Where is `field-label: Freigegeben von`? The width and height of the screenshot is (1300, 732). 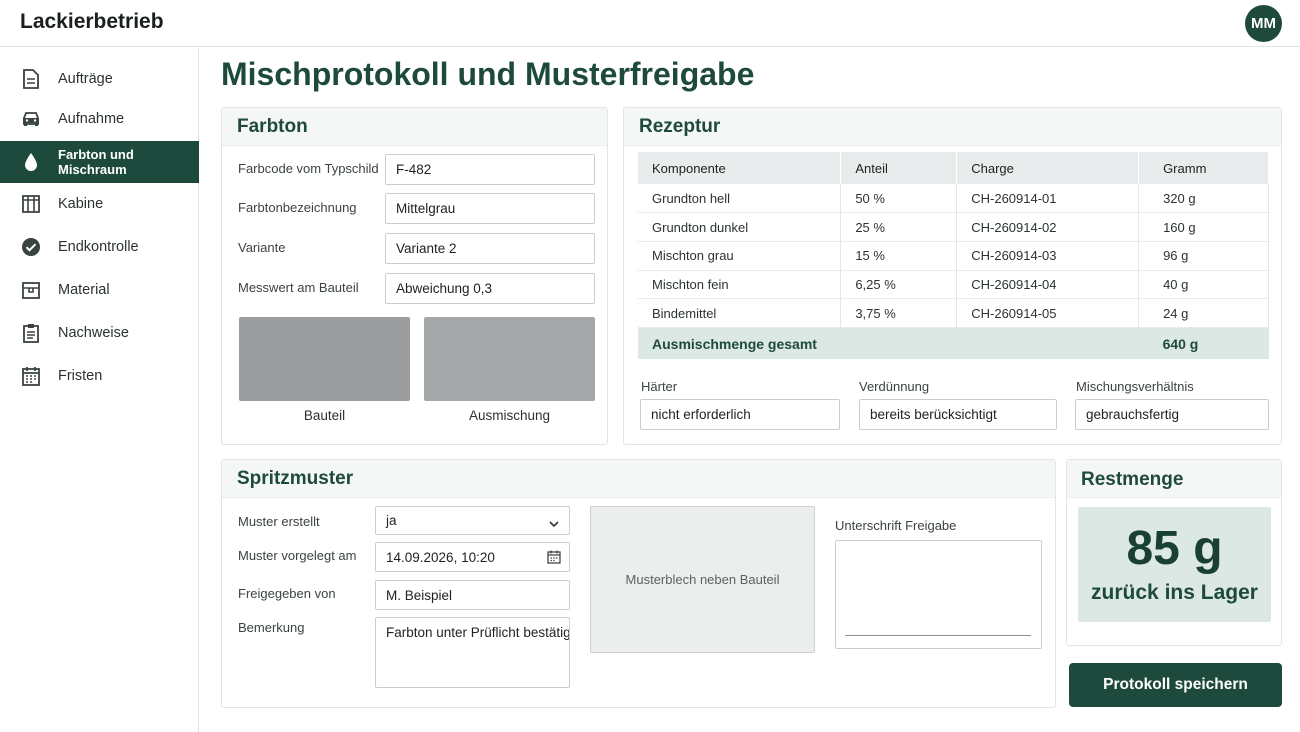
field-label: Freigegeben von is located at coordinates (287, 593).